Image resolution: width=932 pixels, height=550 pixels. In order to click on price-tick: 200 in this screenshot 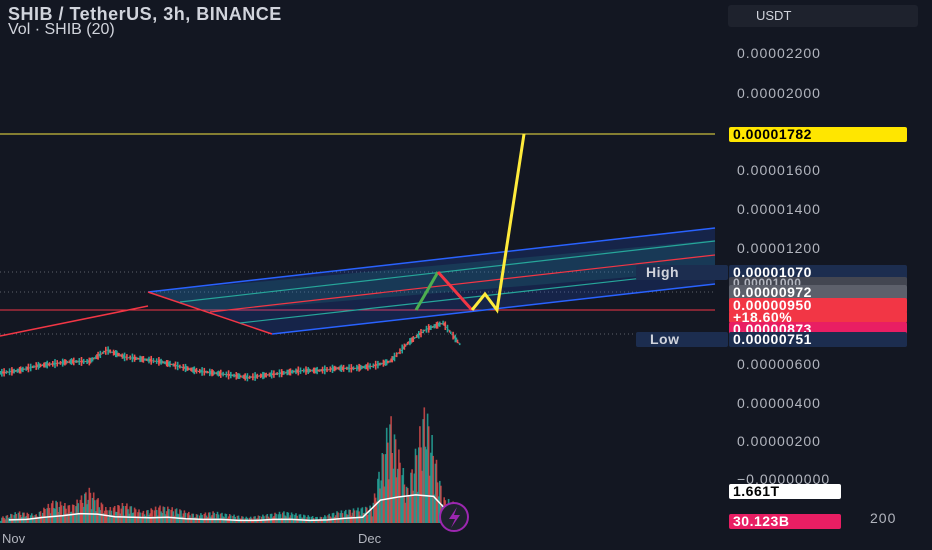, I will do `click(883, 518)`.